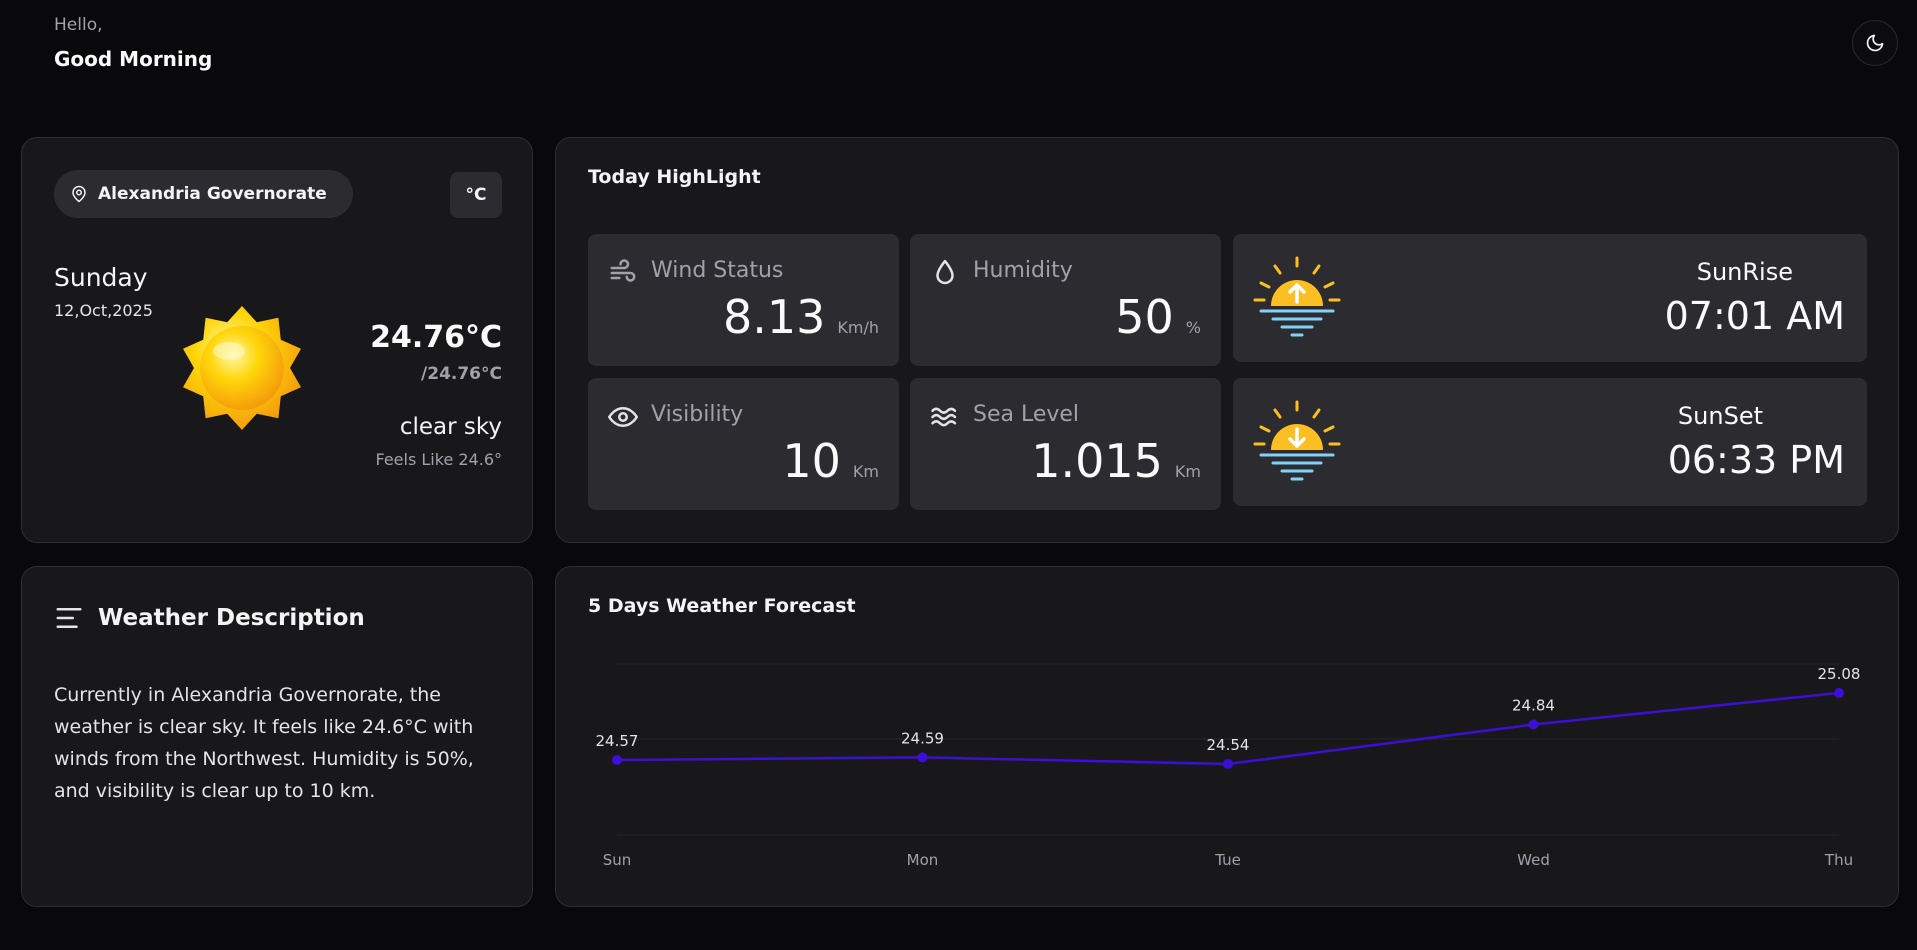  I want to click on humidity-label: Humidity, so click(1023, 270).